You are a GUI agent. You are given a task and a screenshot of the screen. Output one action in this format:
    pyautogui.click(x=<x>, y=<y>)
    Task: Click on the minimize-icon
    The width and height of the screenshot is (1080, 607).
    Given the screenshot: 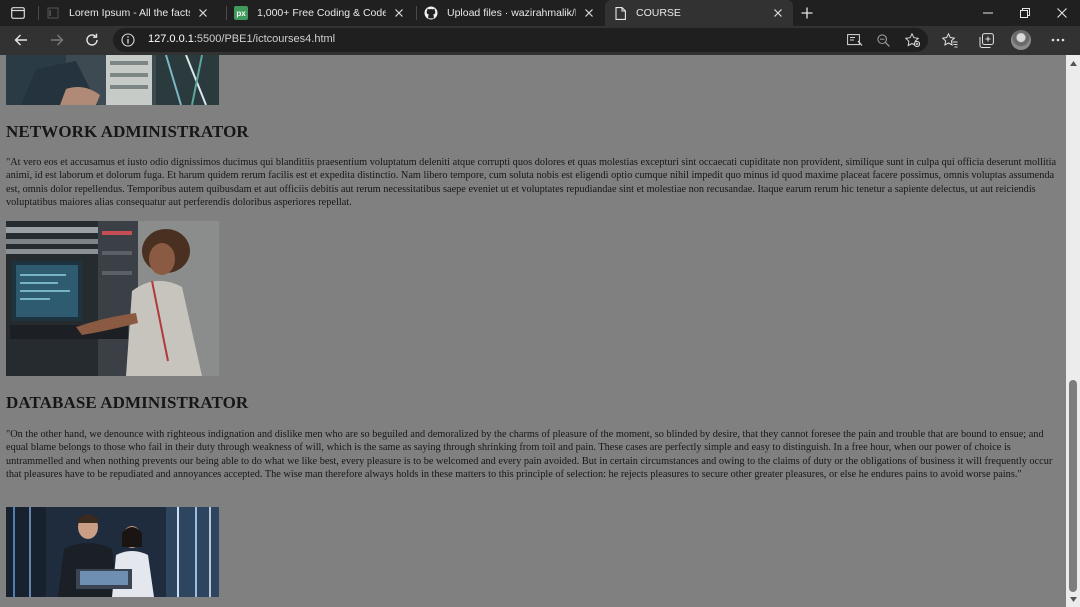 What is the action you would take?
    pyautogui.click(x=988, y=13)
    